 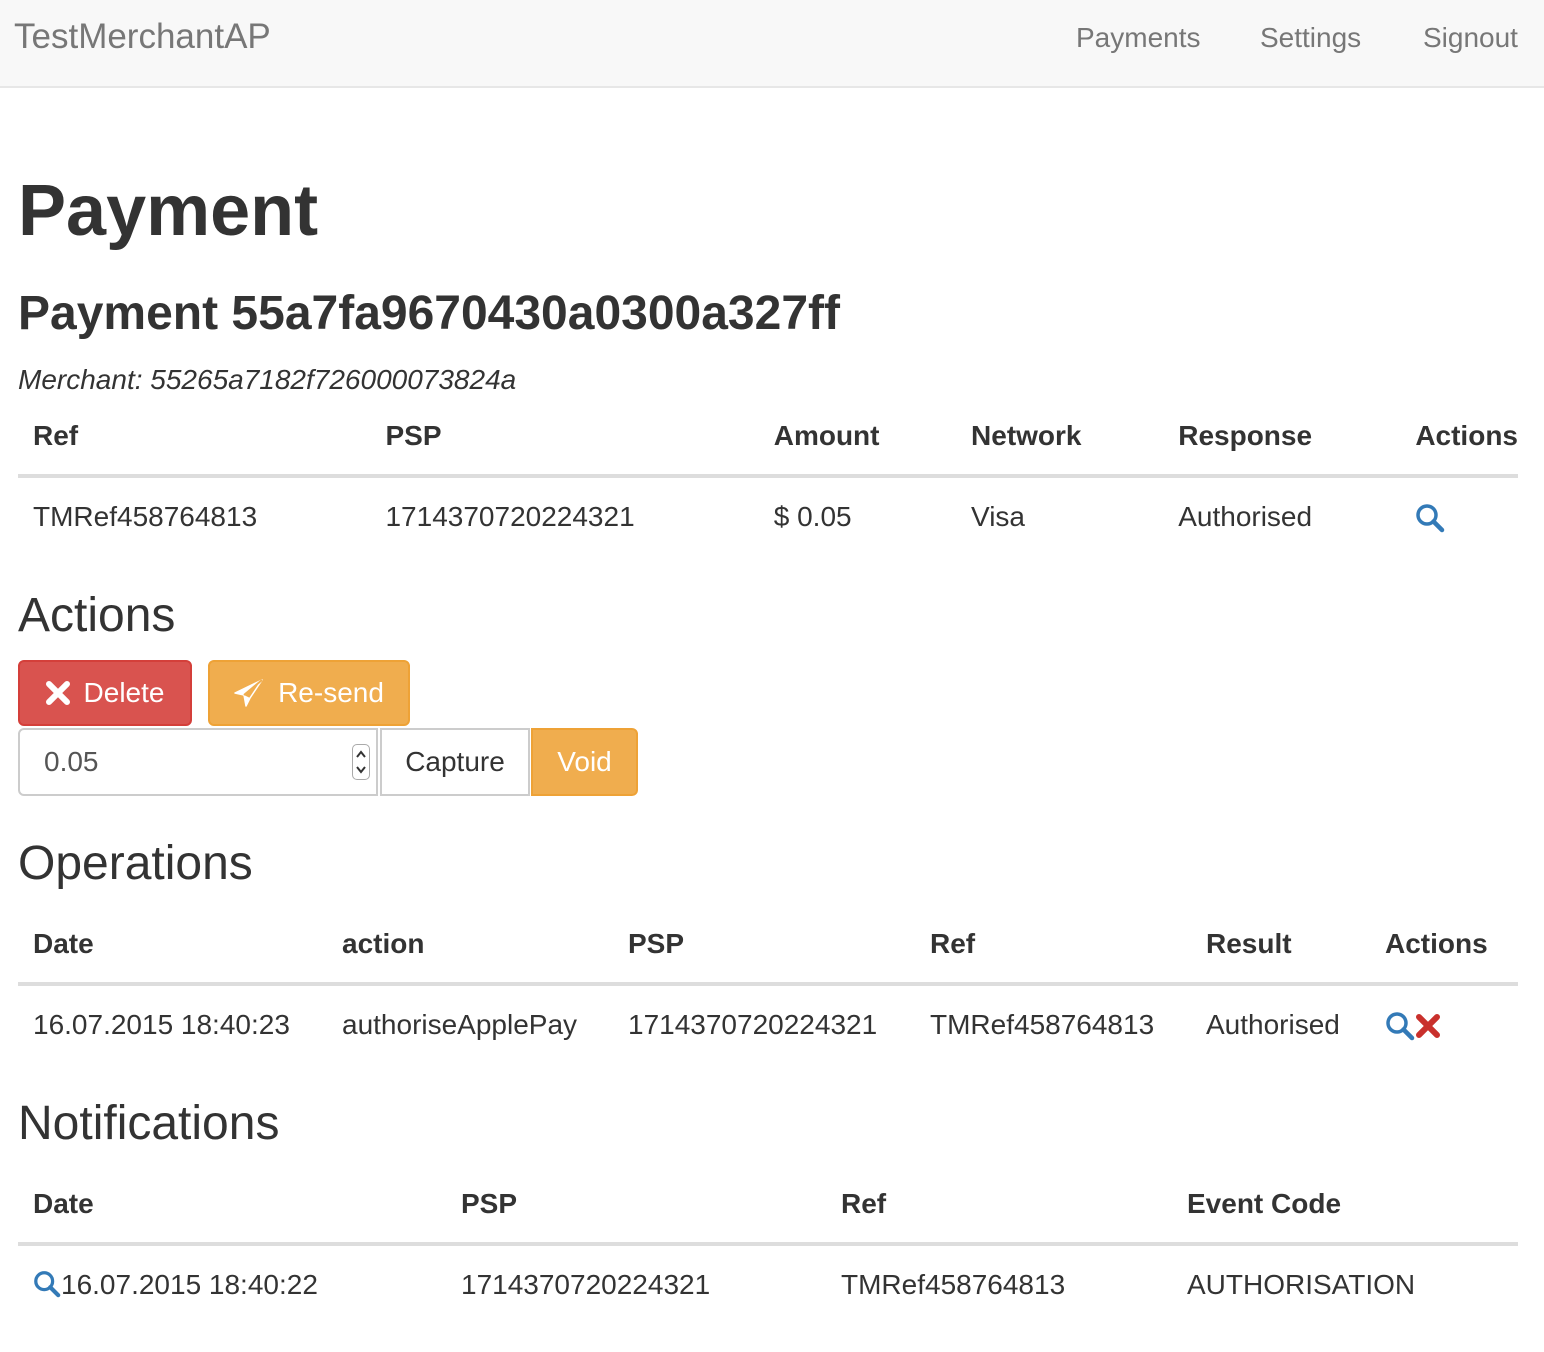 I want to click on amount-input: 0.05, so click(x=198, y=762).